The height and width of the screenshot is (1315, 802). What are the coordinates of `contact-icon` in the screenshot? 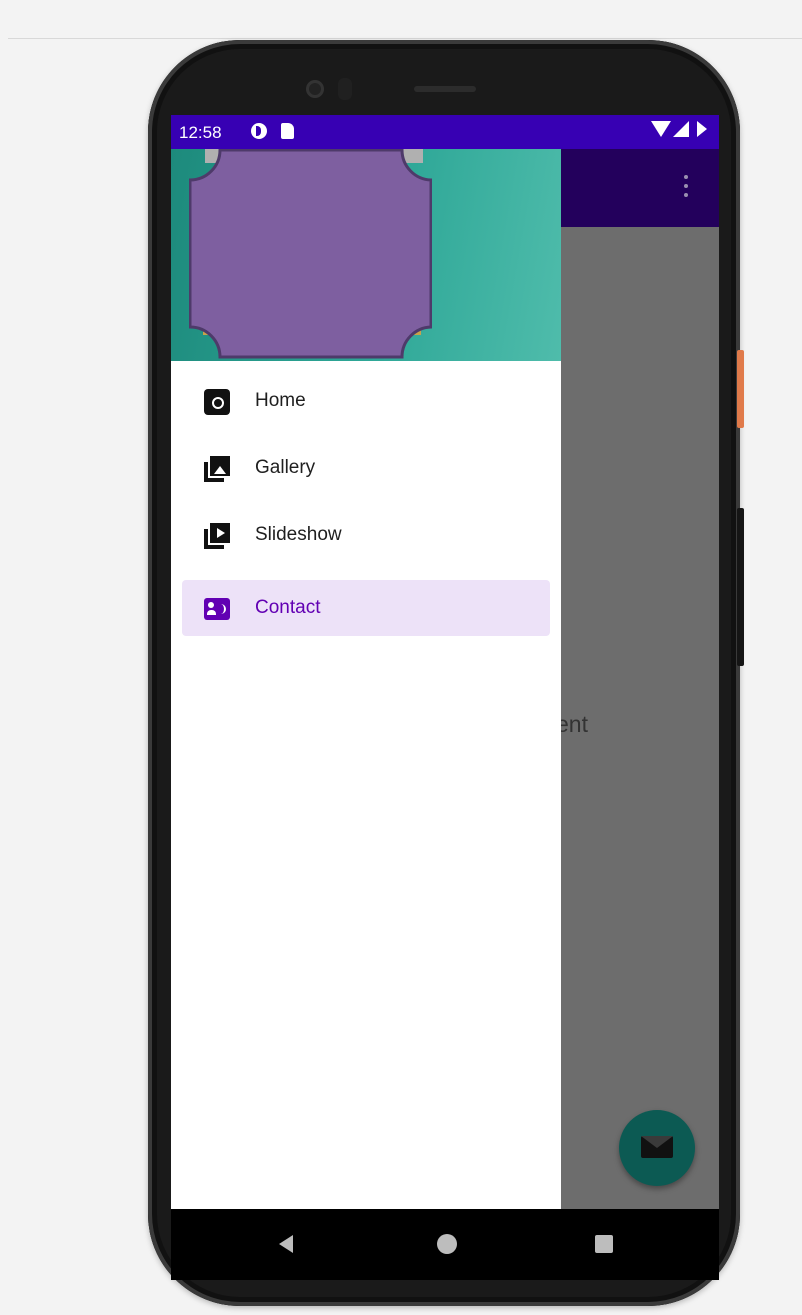 It's located at (217, 609).